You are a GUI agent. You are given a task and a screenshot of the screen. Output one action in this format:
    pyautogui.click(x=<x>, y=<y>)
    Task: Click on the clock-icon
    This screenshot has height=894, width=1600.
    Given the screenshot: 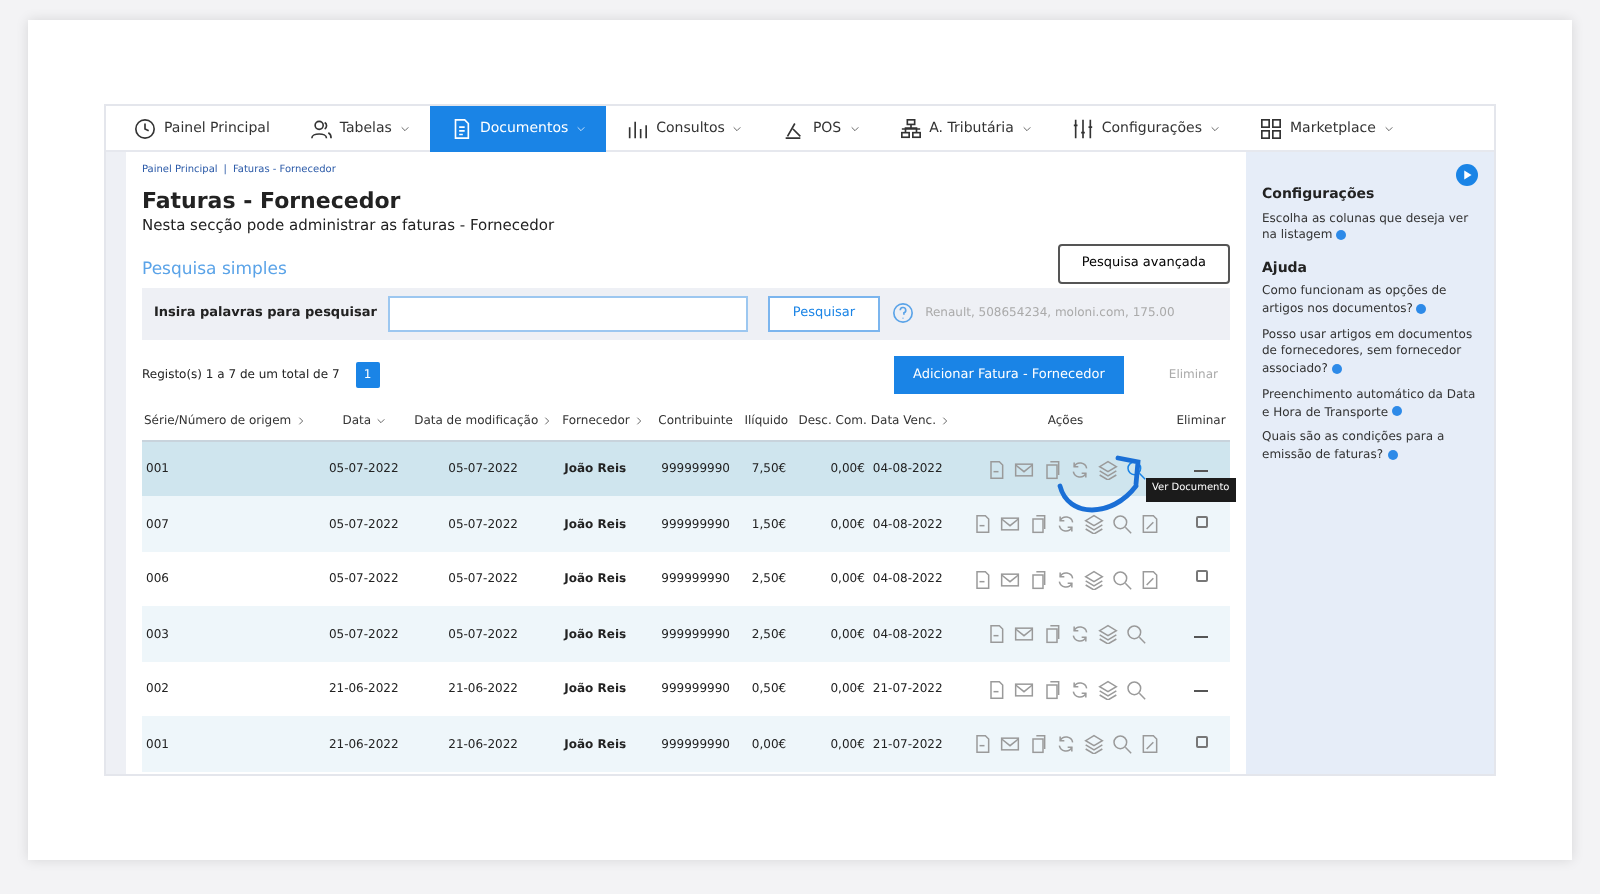 What is the action you would take?
    pyautogui.click(x=145, y=129)
    